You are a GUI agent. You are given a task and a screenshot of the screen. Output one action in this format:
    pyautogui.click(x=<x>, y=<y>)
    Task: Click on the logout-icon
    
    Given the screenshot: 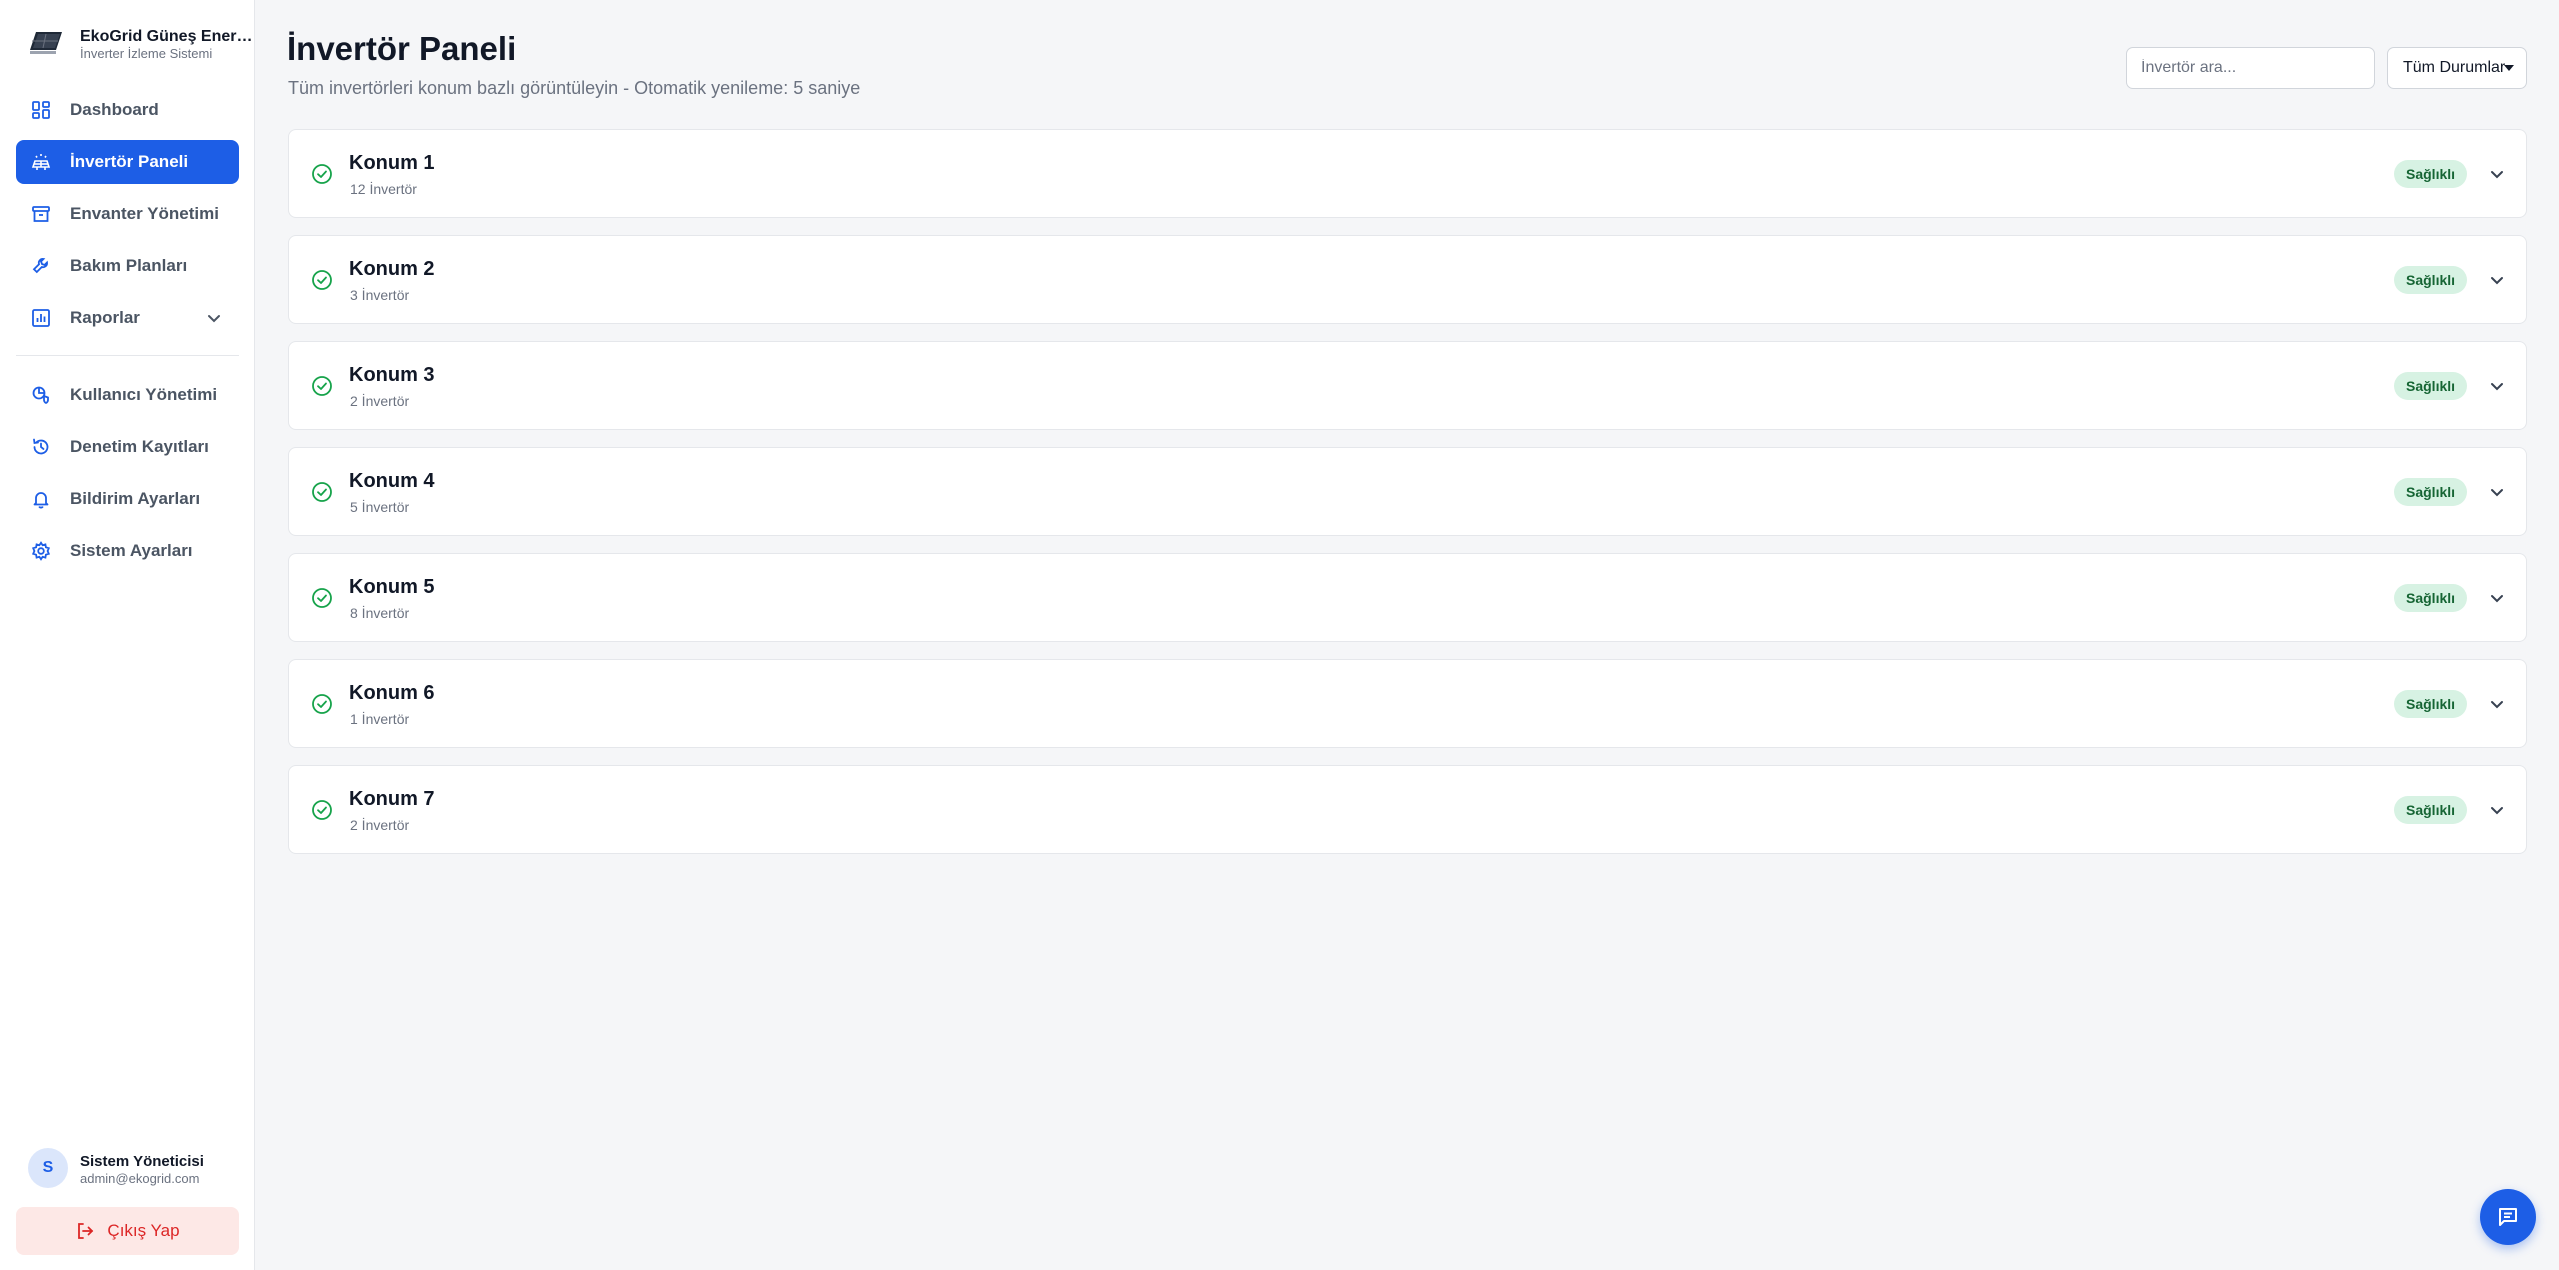 What is the action you would take?
    pyautogui.click(x=86, y=1231)
    